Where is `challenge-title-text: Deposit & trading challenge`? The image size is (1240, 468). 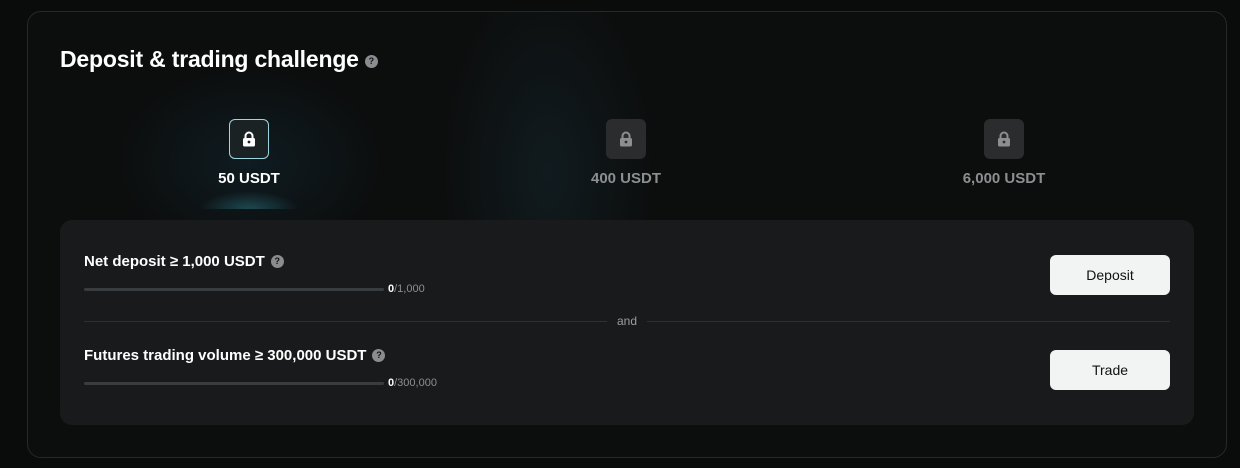 challenge-title-text: Deposit & trading challenge is located at coordinates (209, 59).